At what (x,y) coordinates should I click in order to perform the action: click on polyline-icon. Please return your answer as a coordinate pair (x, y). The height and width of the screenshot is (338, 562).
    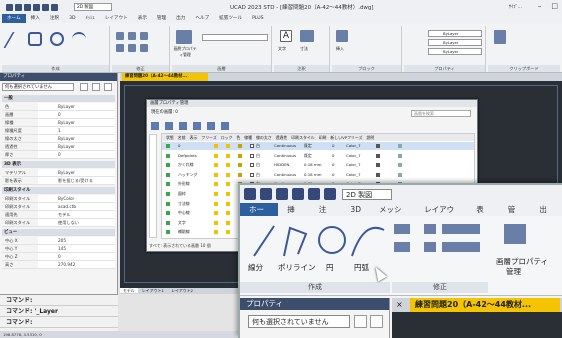
    Looking at the image, I should click on (35, 39).